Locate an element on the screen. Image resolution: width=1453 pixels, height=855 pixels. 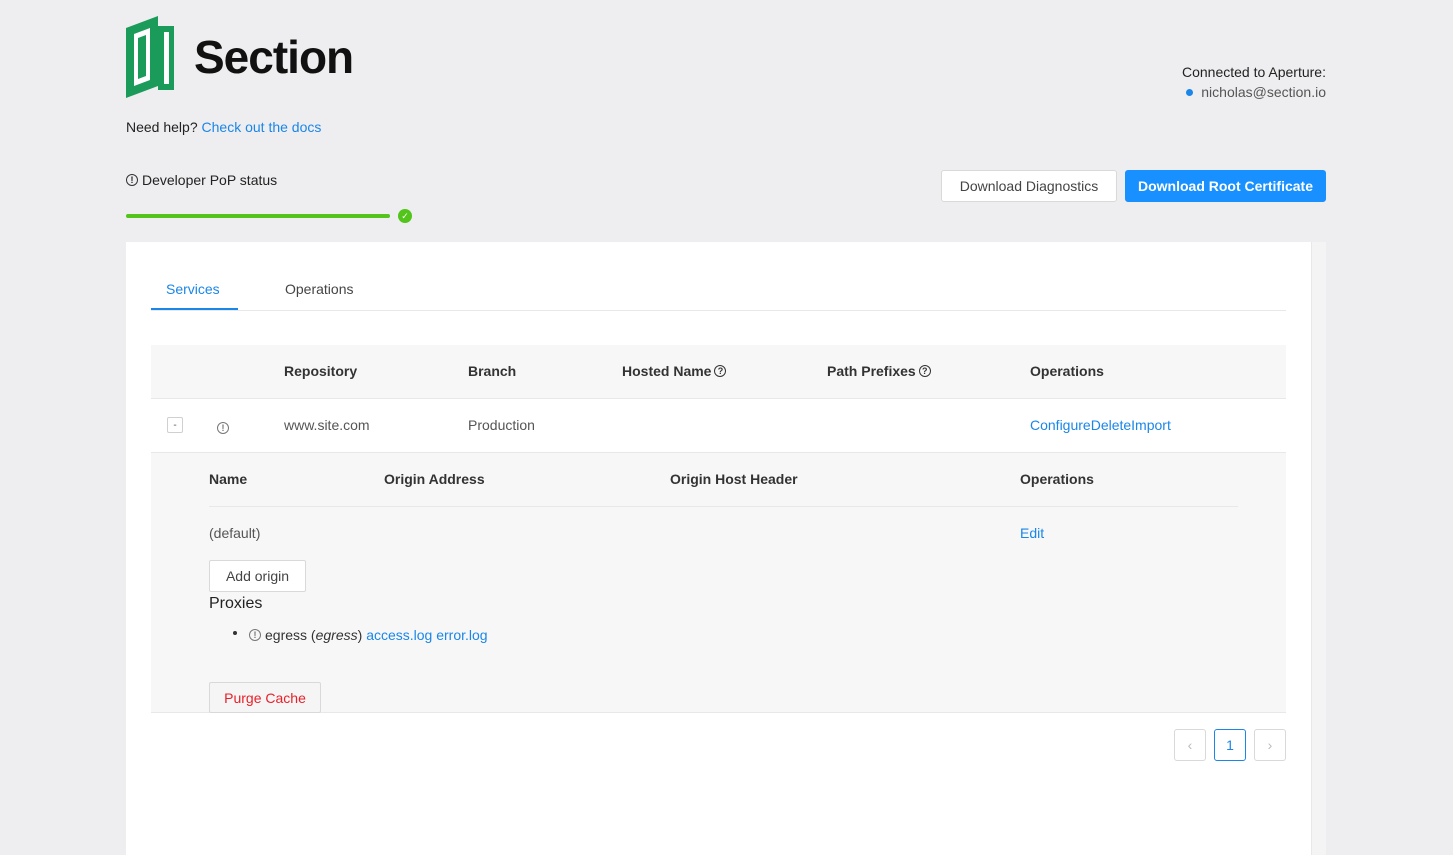
scrollbar is located at coordinates (1318, 548).